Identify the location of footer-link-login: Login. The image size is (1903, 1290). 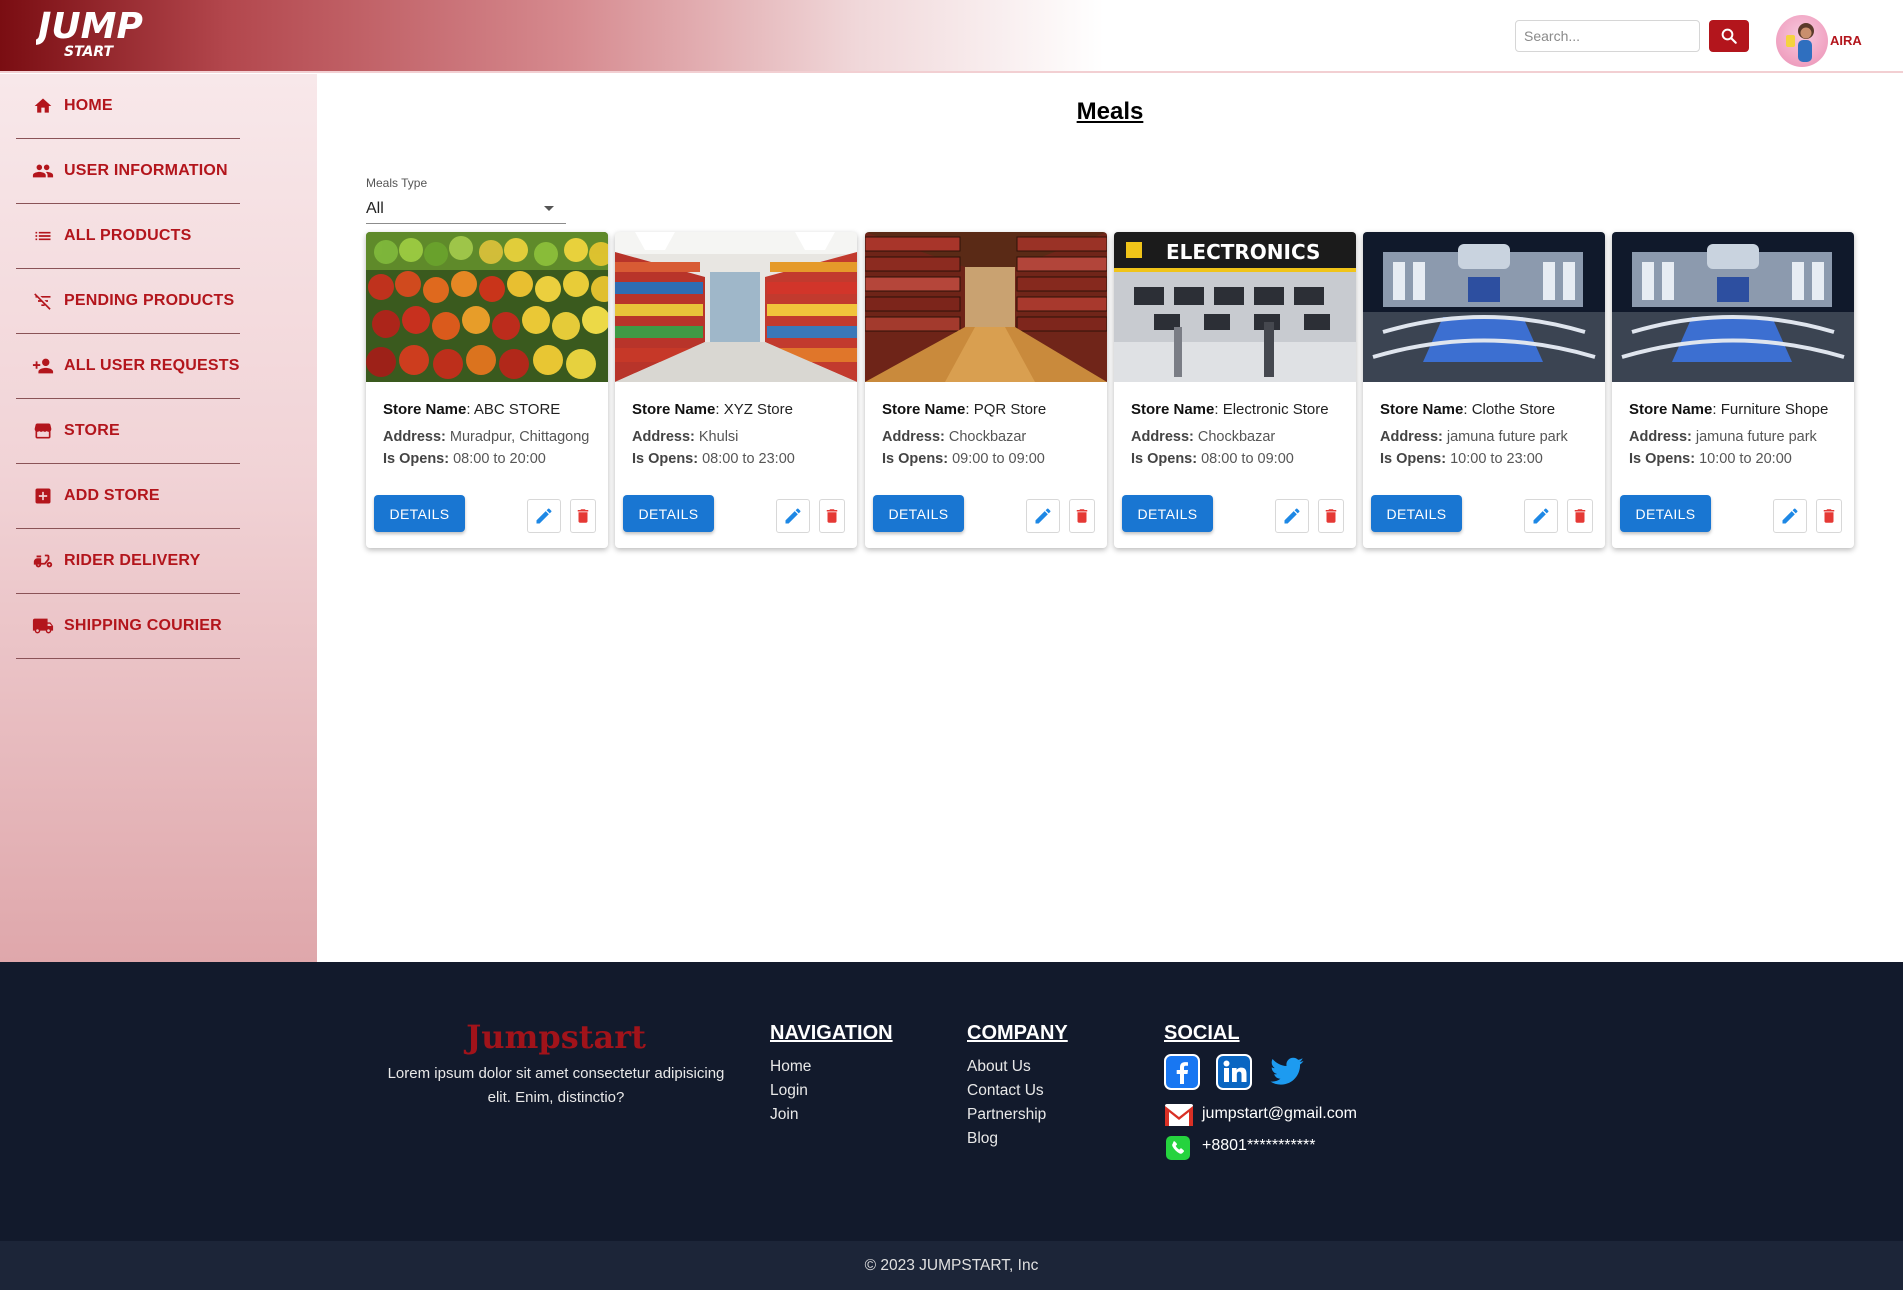
(789, 1091).